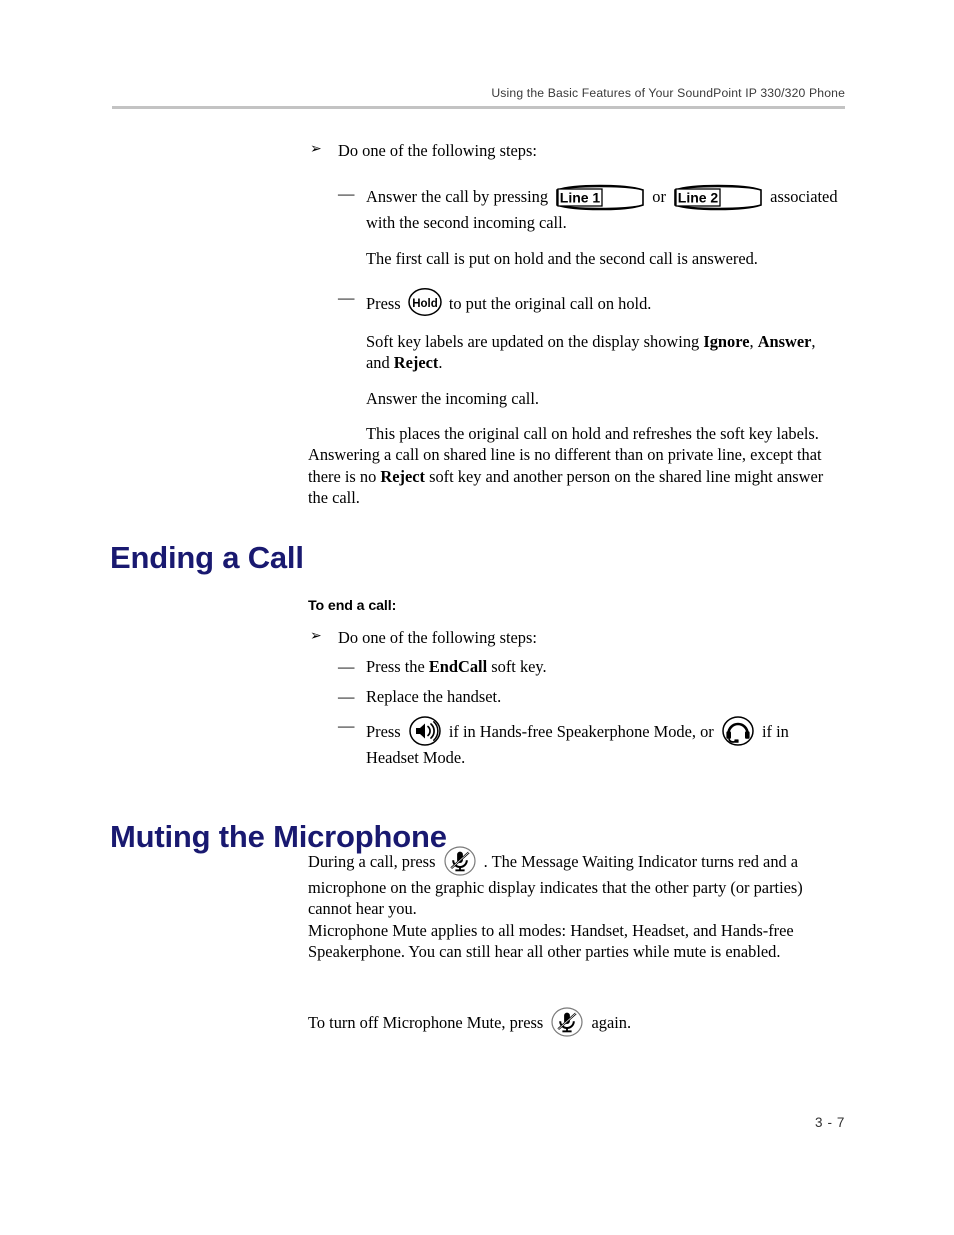  What do you see at coordinates (207, 557) in the screenshot?
I see `heading-ending-a-call: Ending a Call` at bounding box center [207, 557].